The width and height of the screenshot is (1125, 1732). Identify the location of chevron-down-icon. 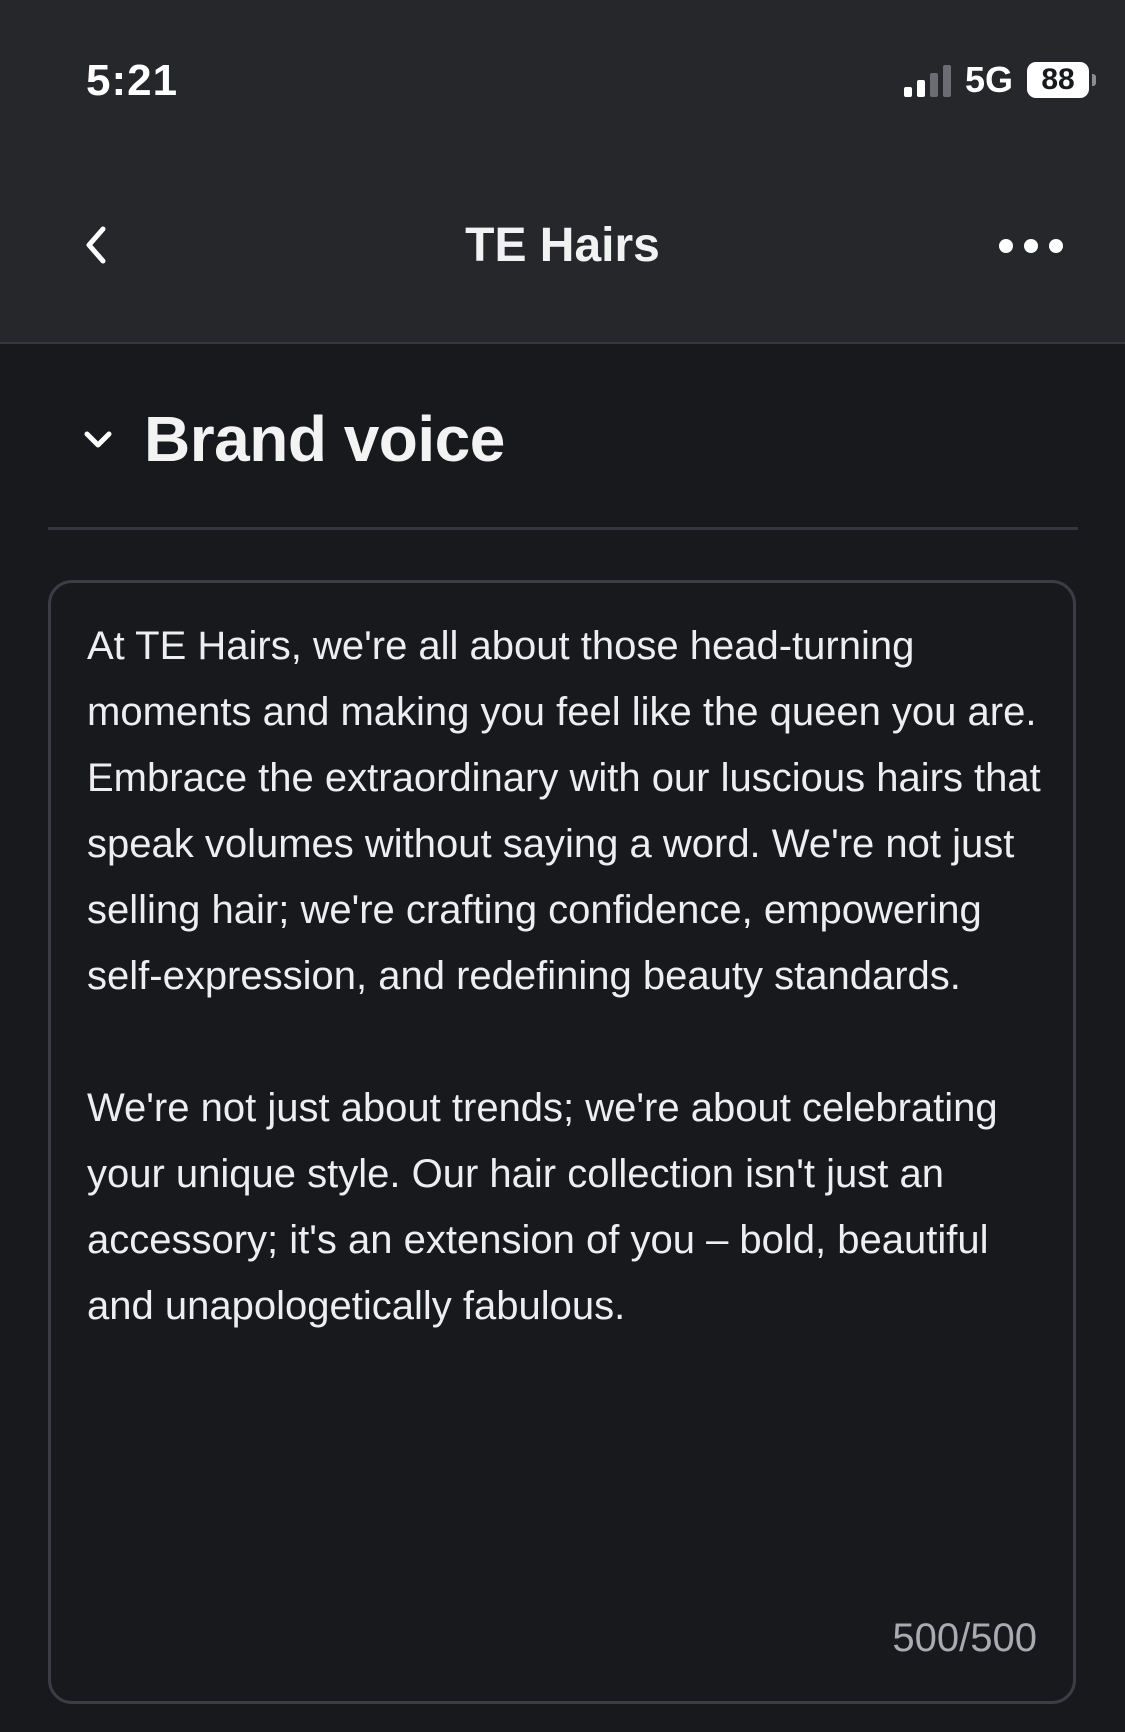
(98, 440).